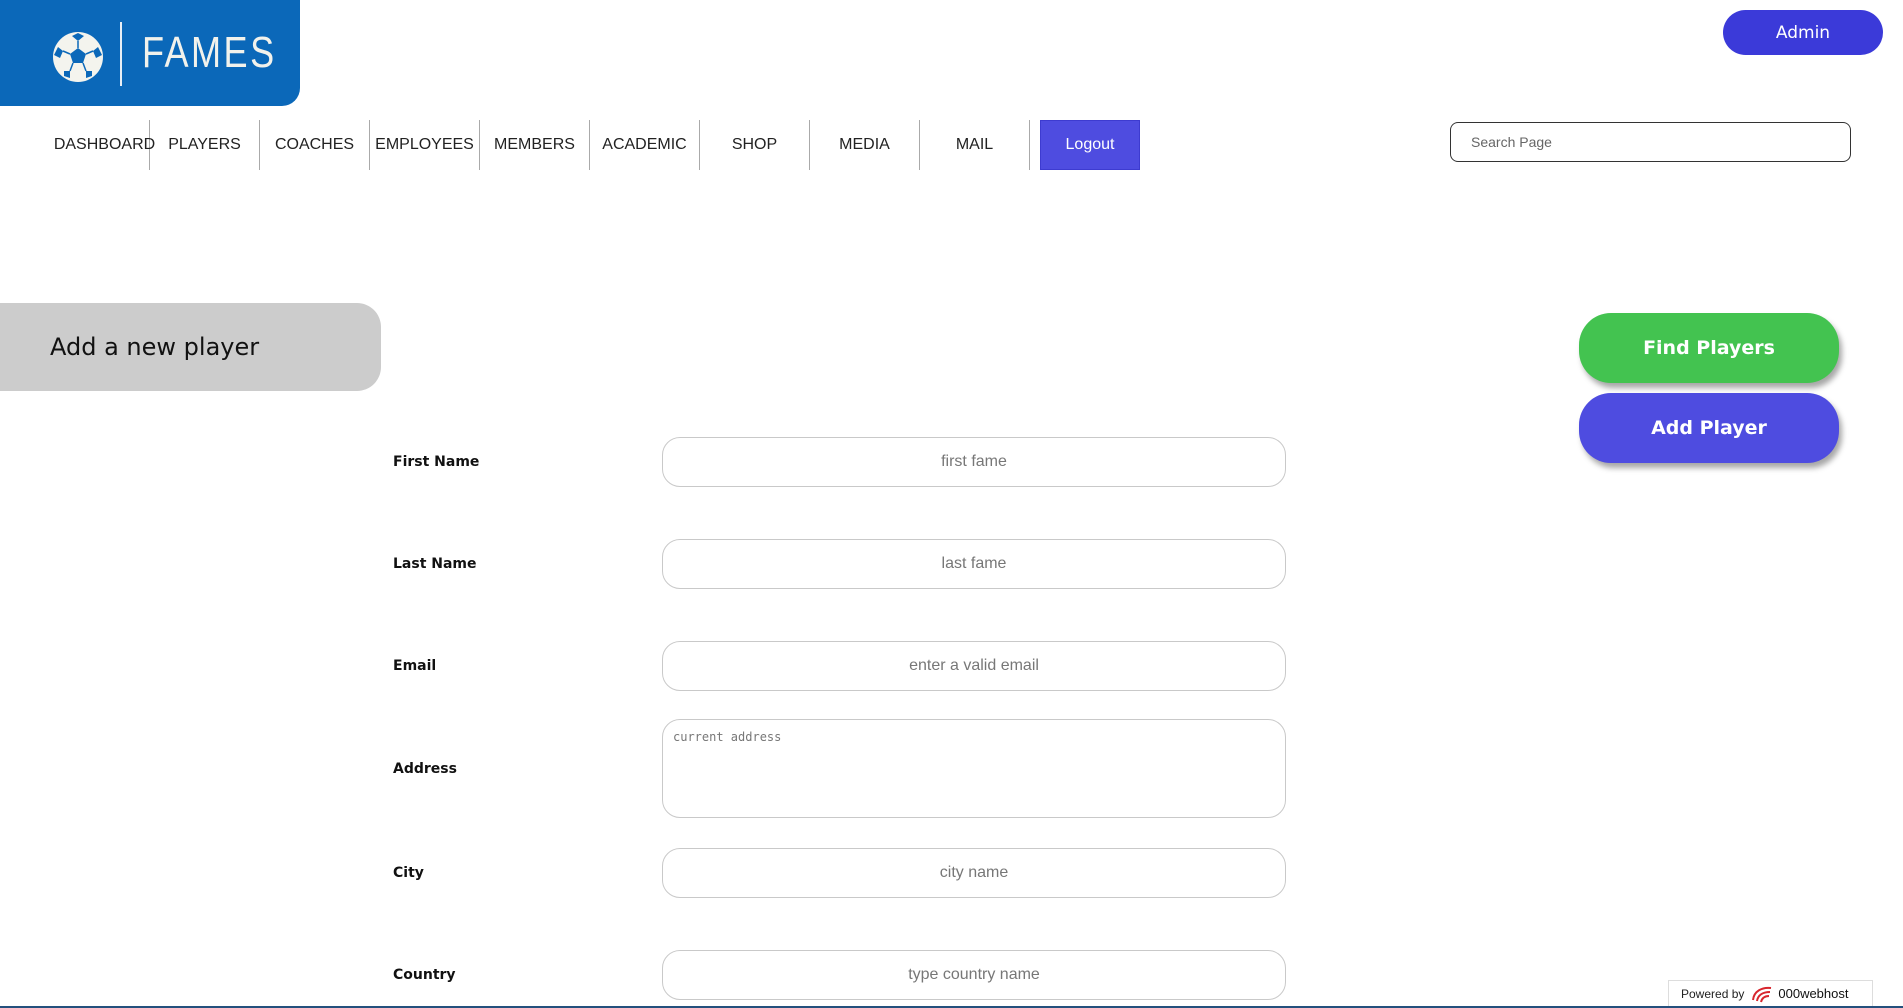  Describe the element at coordinates (1762, 994) in the screenshot. I see `host-logo-icon` at that location.